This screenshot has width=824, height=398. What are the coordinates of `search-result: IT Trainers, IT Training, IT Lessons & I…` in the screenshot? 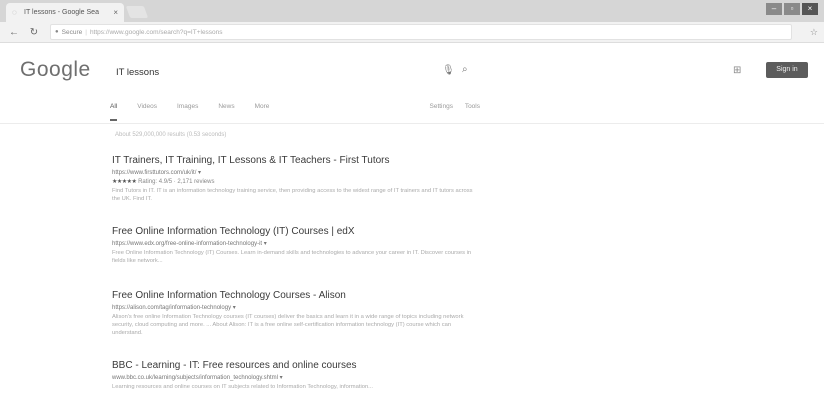 It's located at (297, 179).